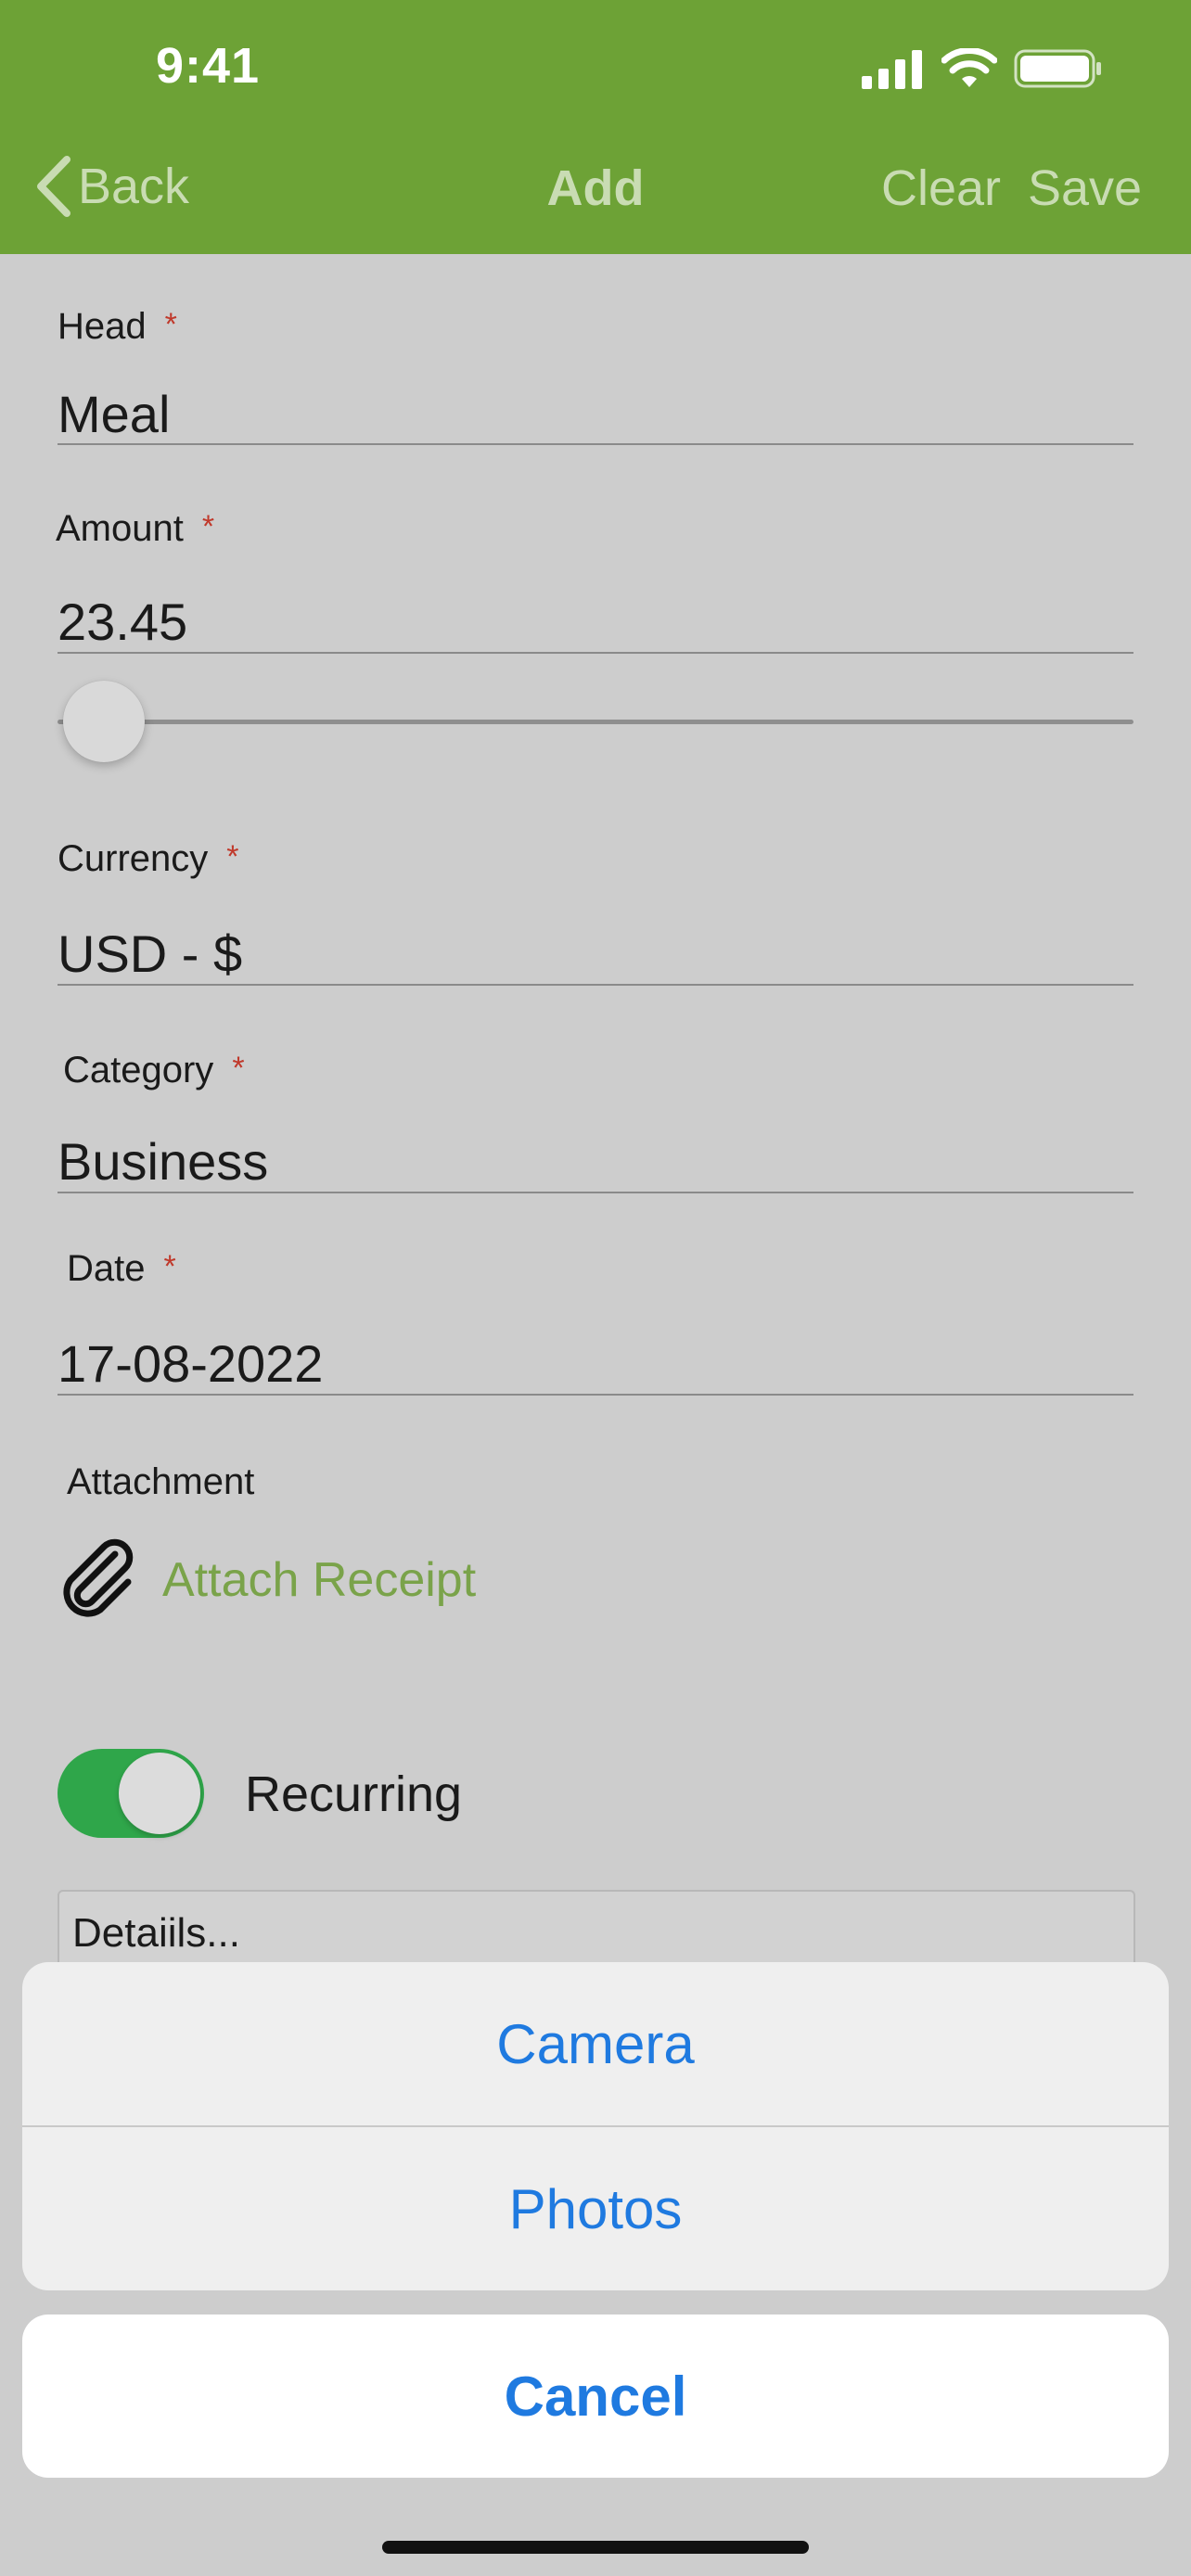  What do you see at coordinates (319, 1580) in the screenshot?
I see `attach-receipt-link: Attach Receipt` at bounding box center [319, 1580].